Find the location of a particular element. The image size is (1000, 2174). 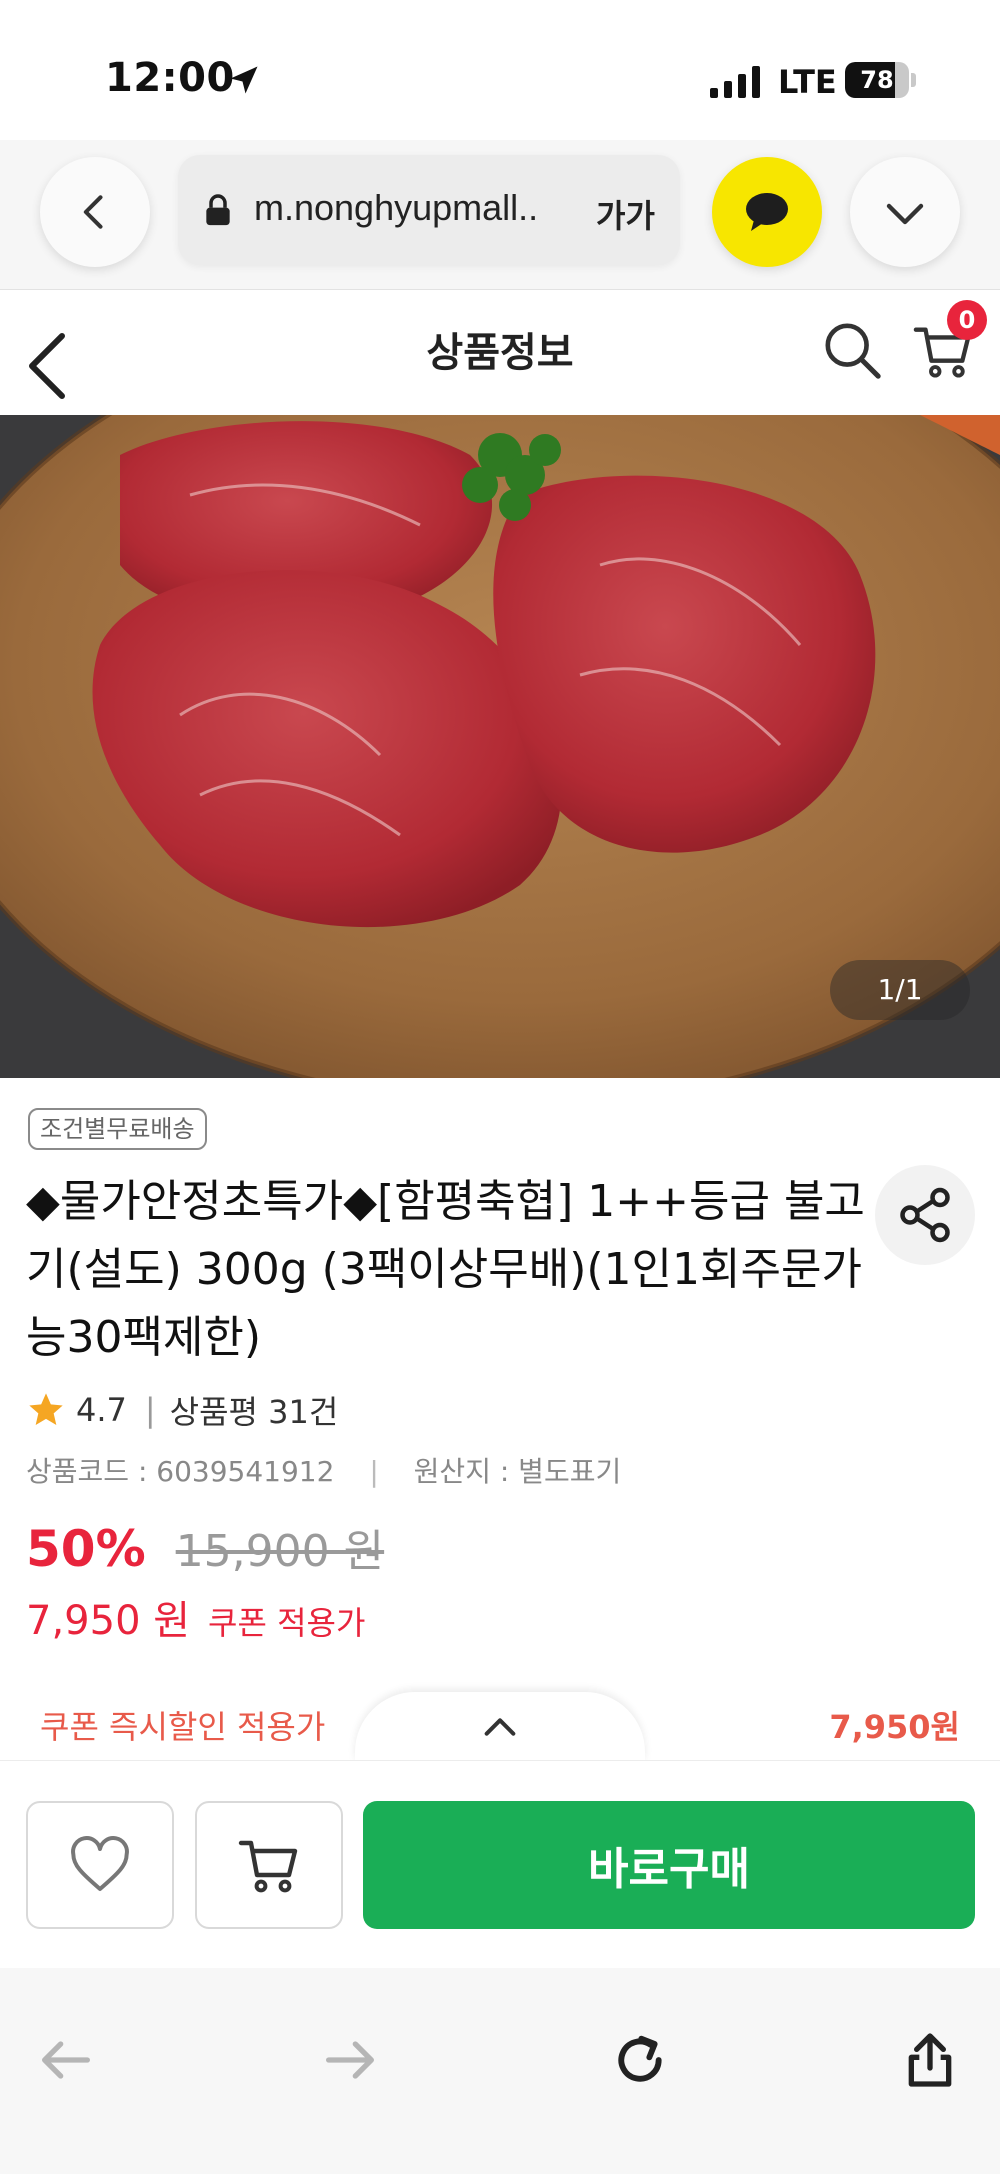

heart-icon is located at coordinates (100, 1863).